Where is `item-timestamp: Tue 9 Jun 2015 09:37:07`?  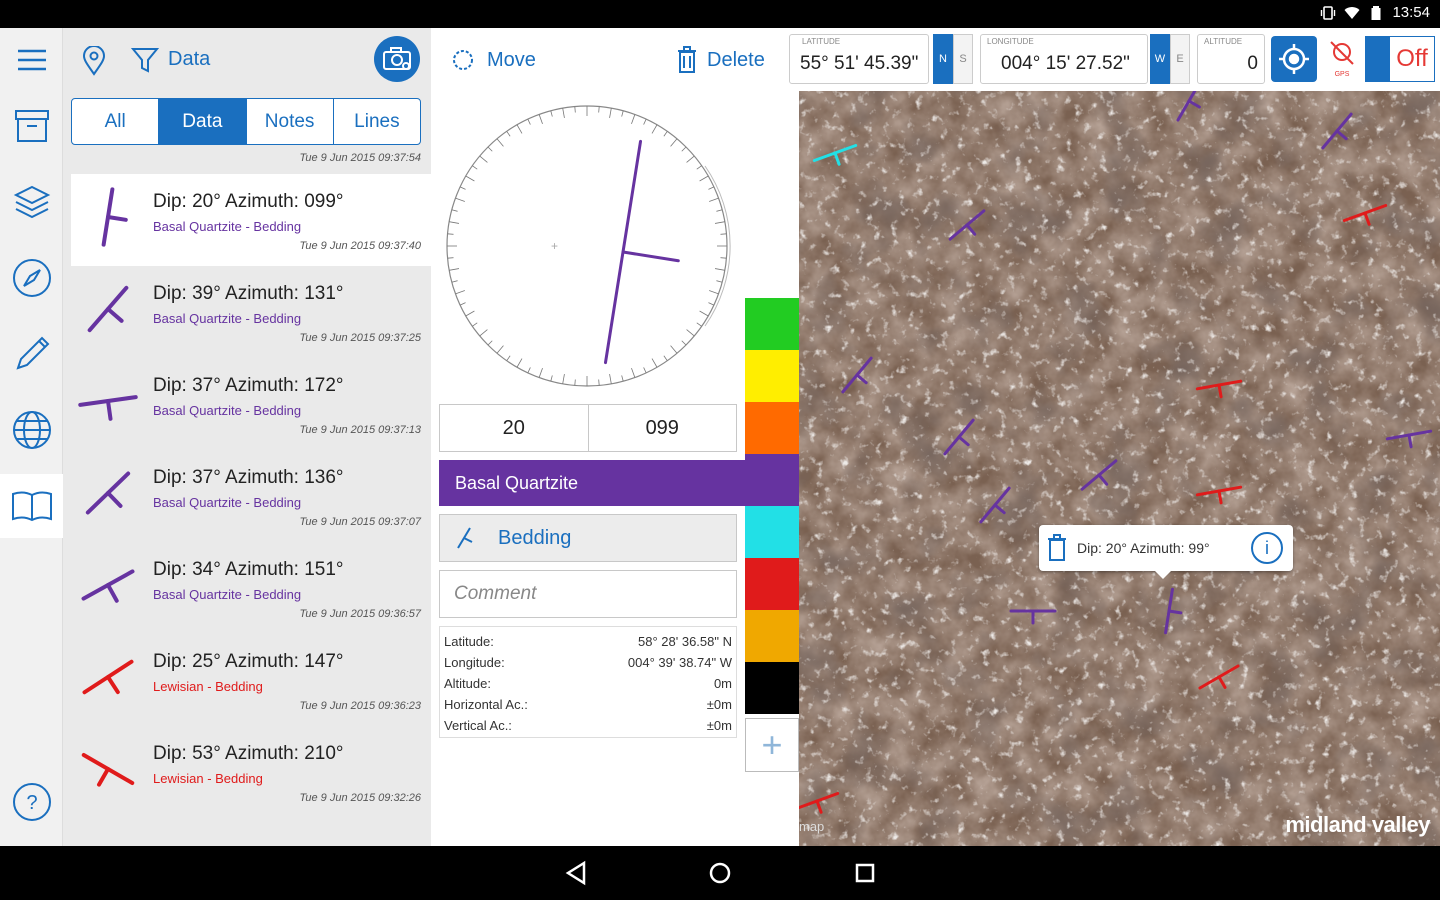 item-timestamp: Tue 9 Jun 2015 09:37:07 is located at coordinates (360, 522).